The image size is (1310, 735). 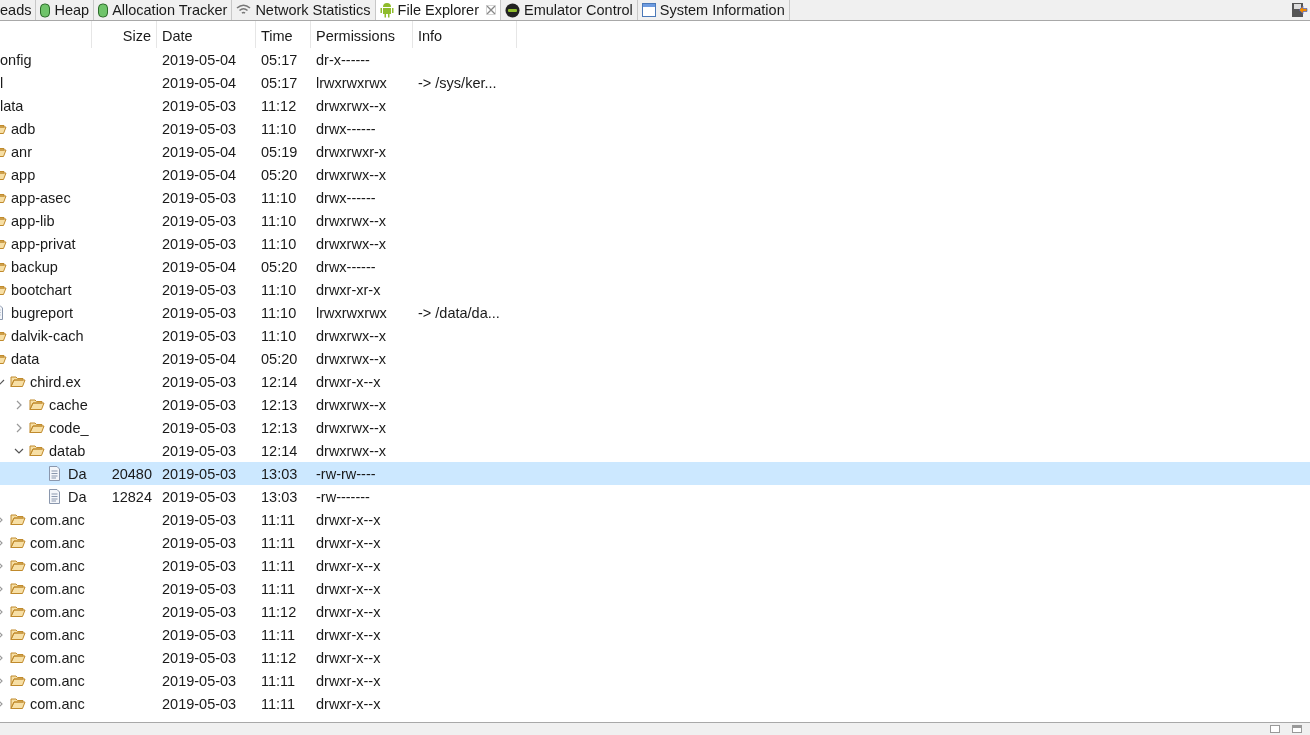 I want to click on table-cell: 11:12, so click(x=279, y=657).